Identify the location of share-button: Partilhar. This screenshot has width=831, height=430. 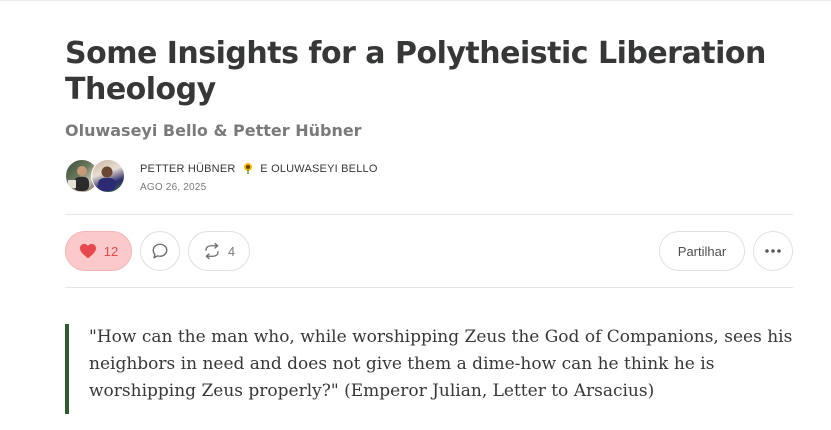
(702, 251).